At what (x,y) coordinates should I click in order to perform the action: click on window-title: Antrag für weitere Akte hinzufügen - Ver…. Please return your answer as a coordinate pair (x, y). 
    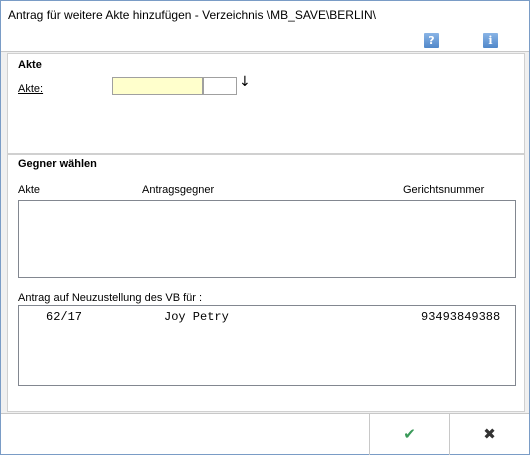
    Looking at the image, I should click on (192, 15).